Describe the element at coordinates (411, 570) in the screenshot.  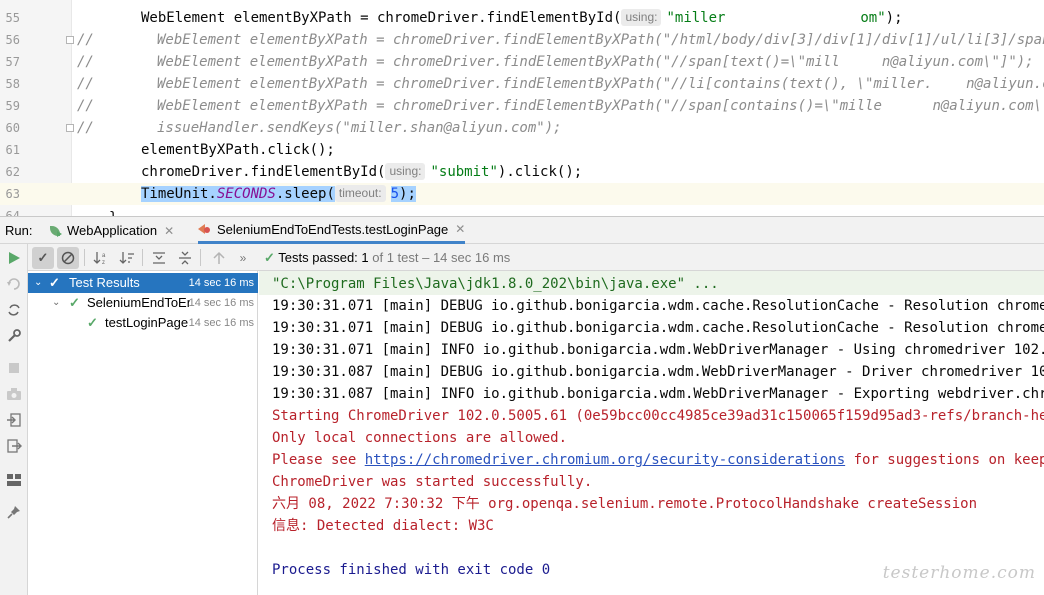
I see `console-line: Process finished with exit code 0` at that location.